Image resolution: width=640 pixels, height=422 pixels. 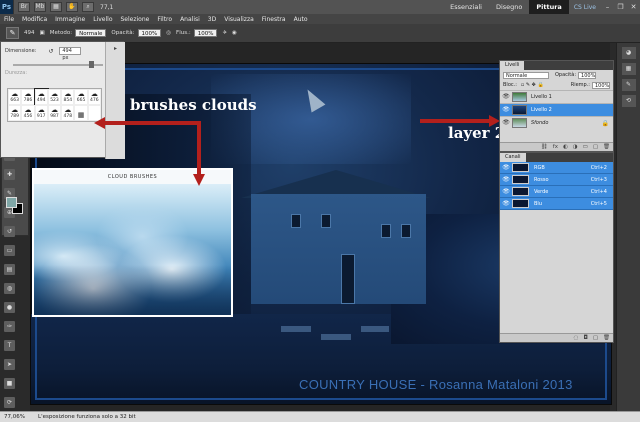 I want to click on brush-preset: ☁ 456, so click(x=28, y=113).